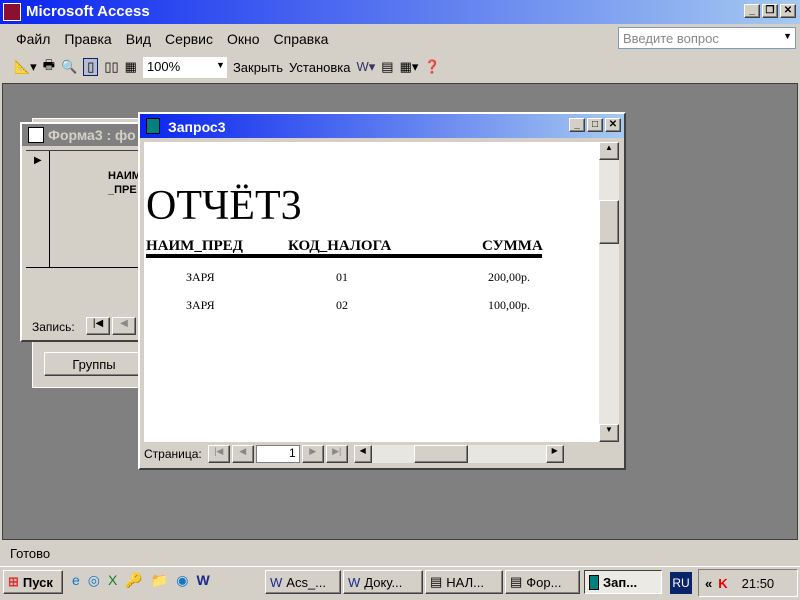 Image resolution: width=800 pixels, height=600 pixels. What do you see at coordinates (189, 39) in the screenshot?
I see `menu-tools: Сервис` at bounding box center [189, 39].